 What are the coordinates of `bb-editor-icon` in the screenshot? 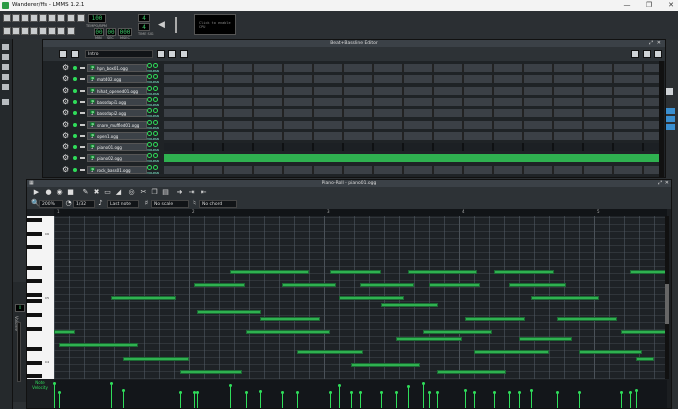 It's located at (16, 31).